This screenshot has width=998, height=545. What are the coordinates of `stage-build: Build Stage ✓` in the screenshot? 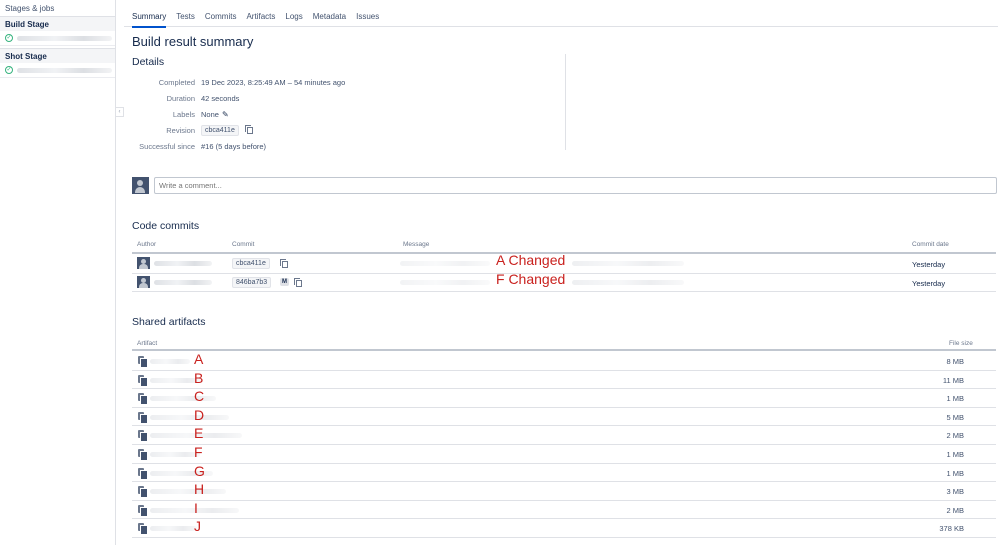 It's located at (57, 31).